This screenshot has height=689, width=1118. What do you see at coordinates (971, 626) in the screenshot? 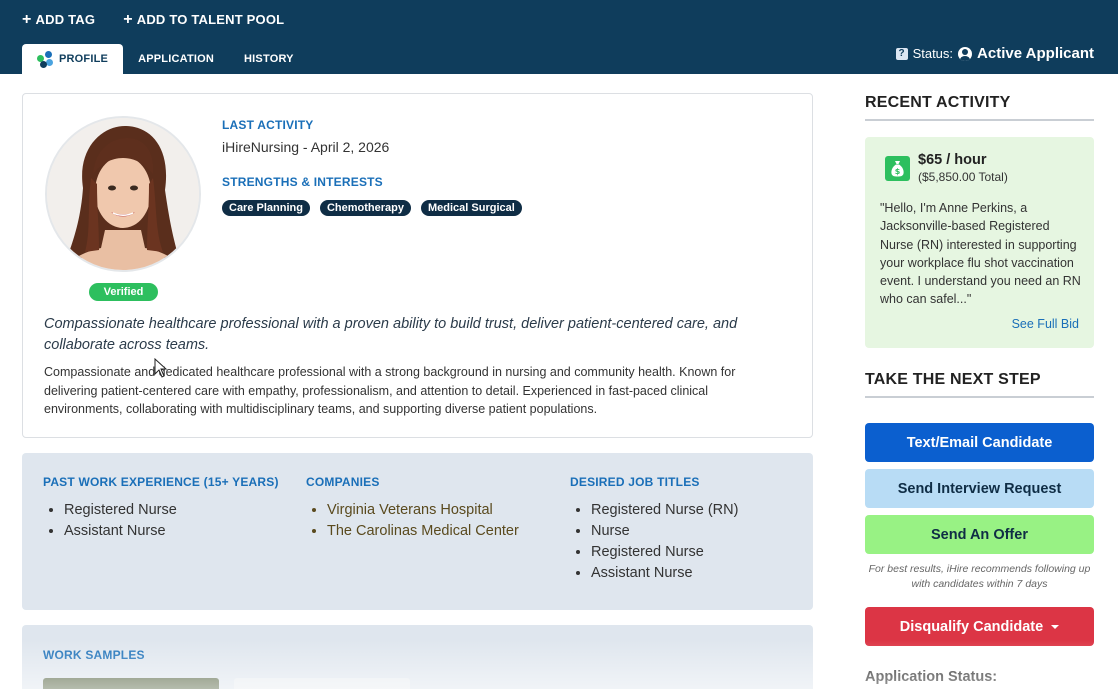
I see `disqualify-label: Disqualify Candidate` at bounding box center [971, 626].